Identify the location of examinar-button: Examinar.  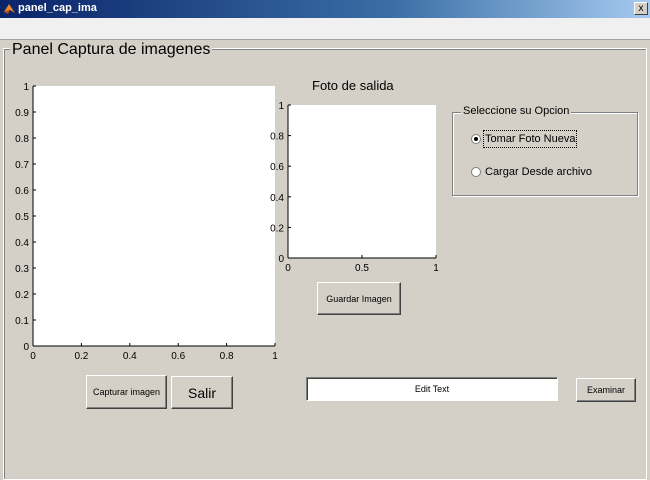
(606, 390).